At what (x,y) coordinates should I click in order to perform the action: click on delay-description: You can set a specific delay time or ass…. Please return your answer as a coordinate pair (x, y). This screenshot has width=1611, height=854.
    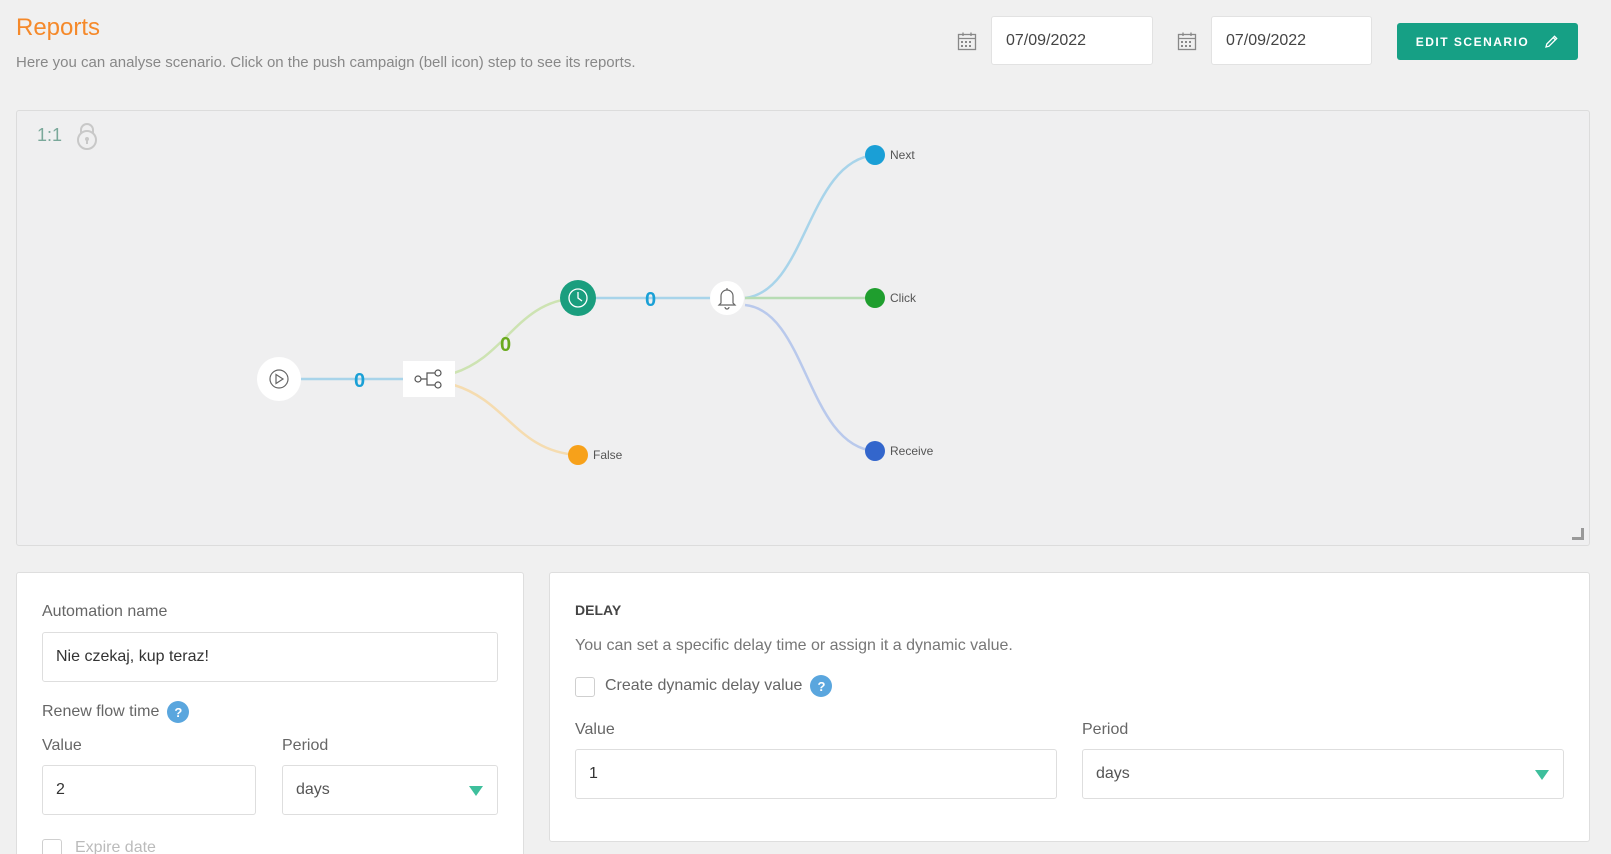
    Looking at the image, I should click on (794, 645).